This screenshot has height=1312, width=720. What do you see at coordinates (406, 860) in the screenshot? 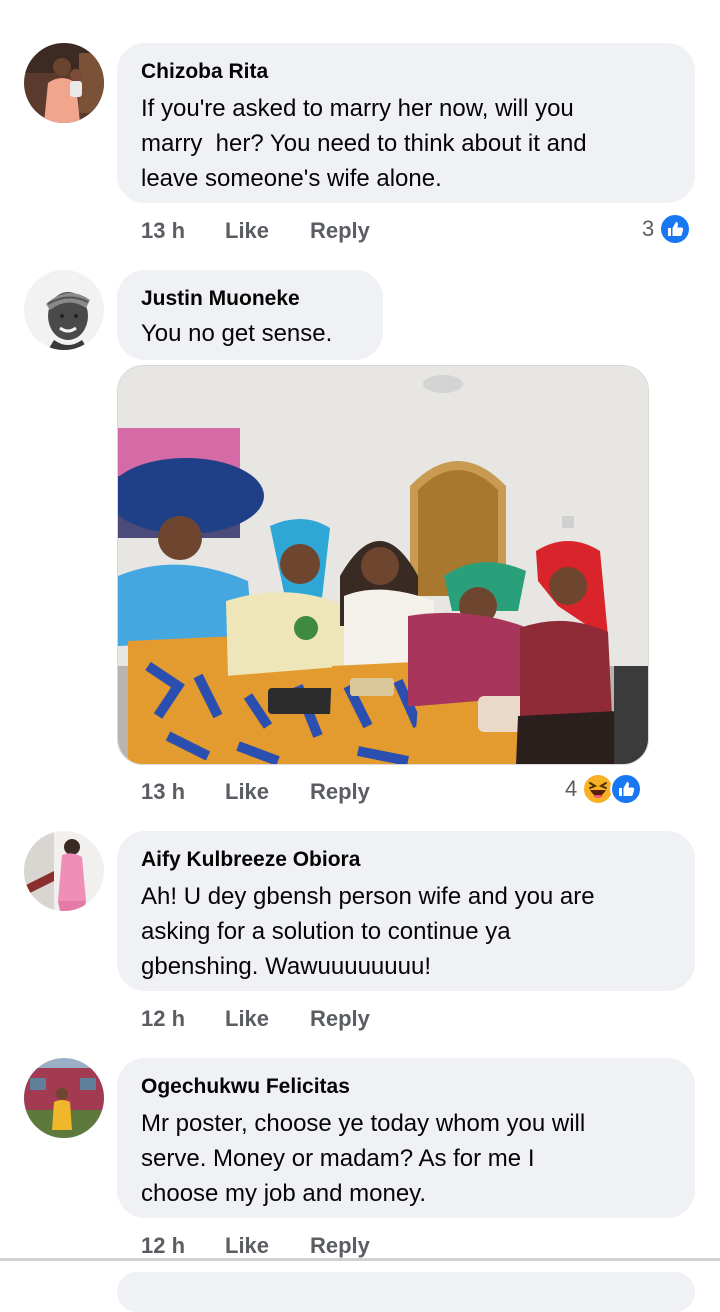
I see `comment-author: Aify Kulbreeze Obiora` at bounding box center [406, 860].